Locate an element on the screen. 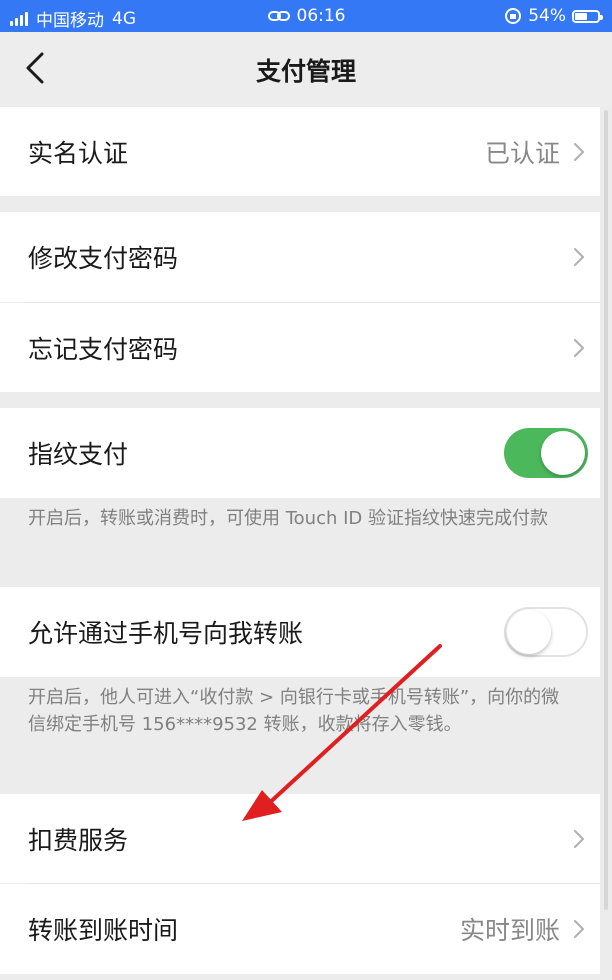 The height and width of the screenshot is (980, 612). row-label: 实名认证 is located at coordinates (78, 153).